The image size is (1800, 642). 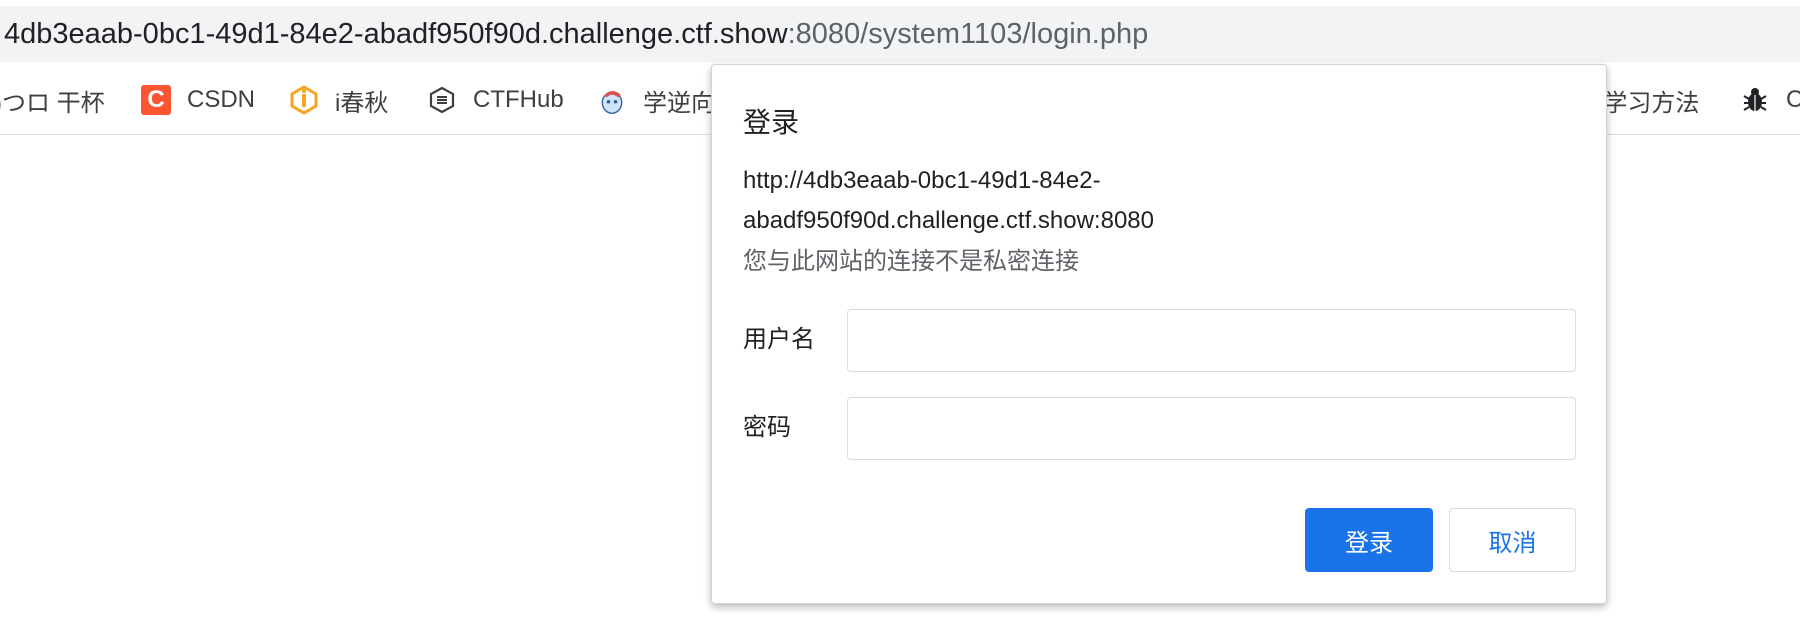 What do you see at coordinates (771, 122) in the screenshot?
I see `dialog-title: 登录` at bounding box center [771, 122].